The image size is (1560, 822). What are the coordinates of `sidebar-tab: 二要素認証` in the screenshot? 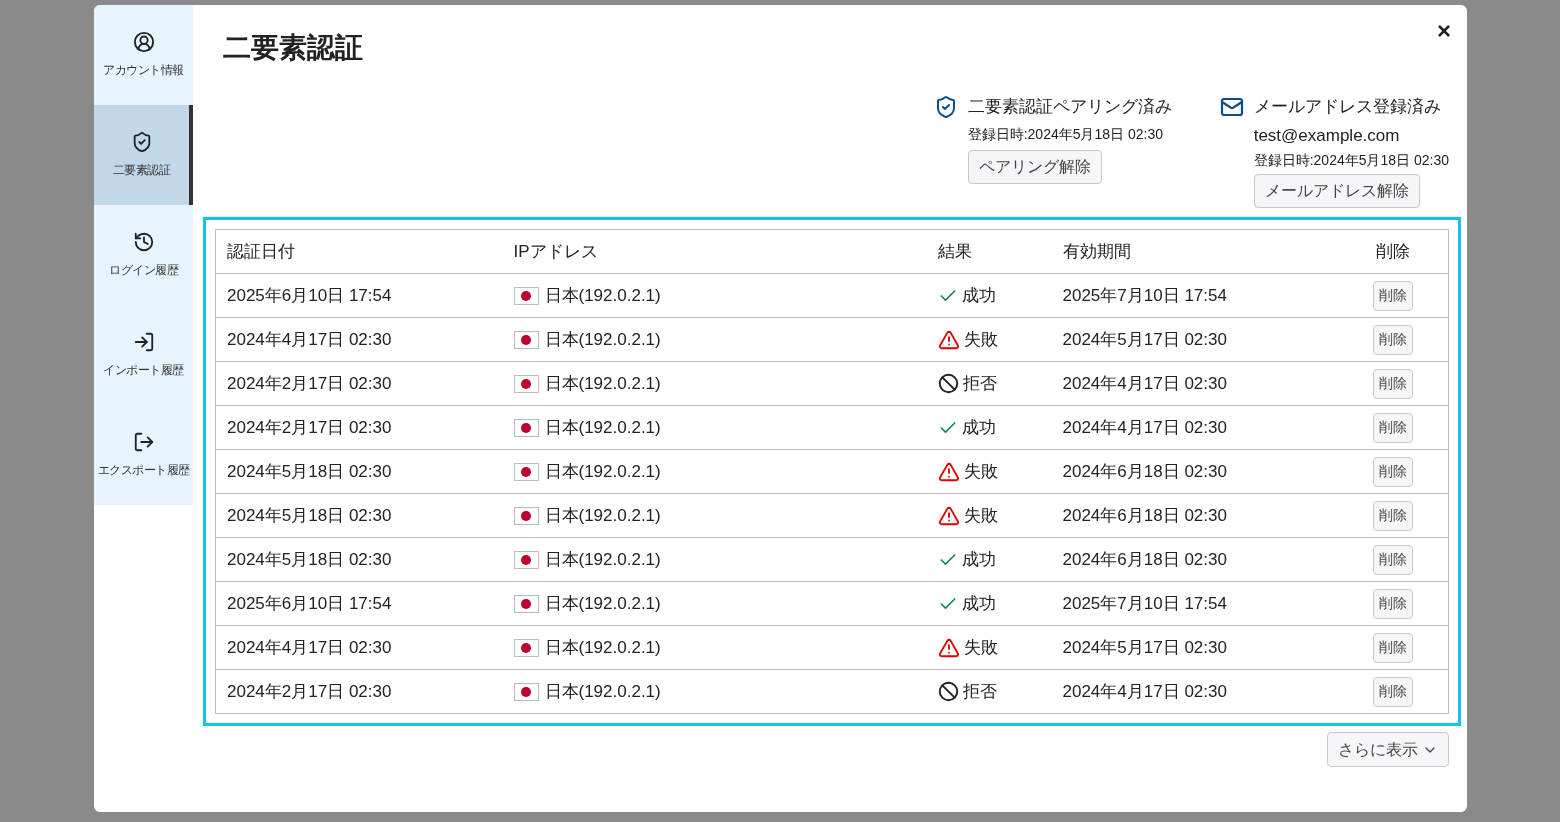 It's located at (143, 155).